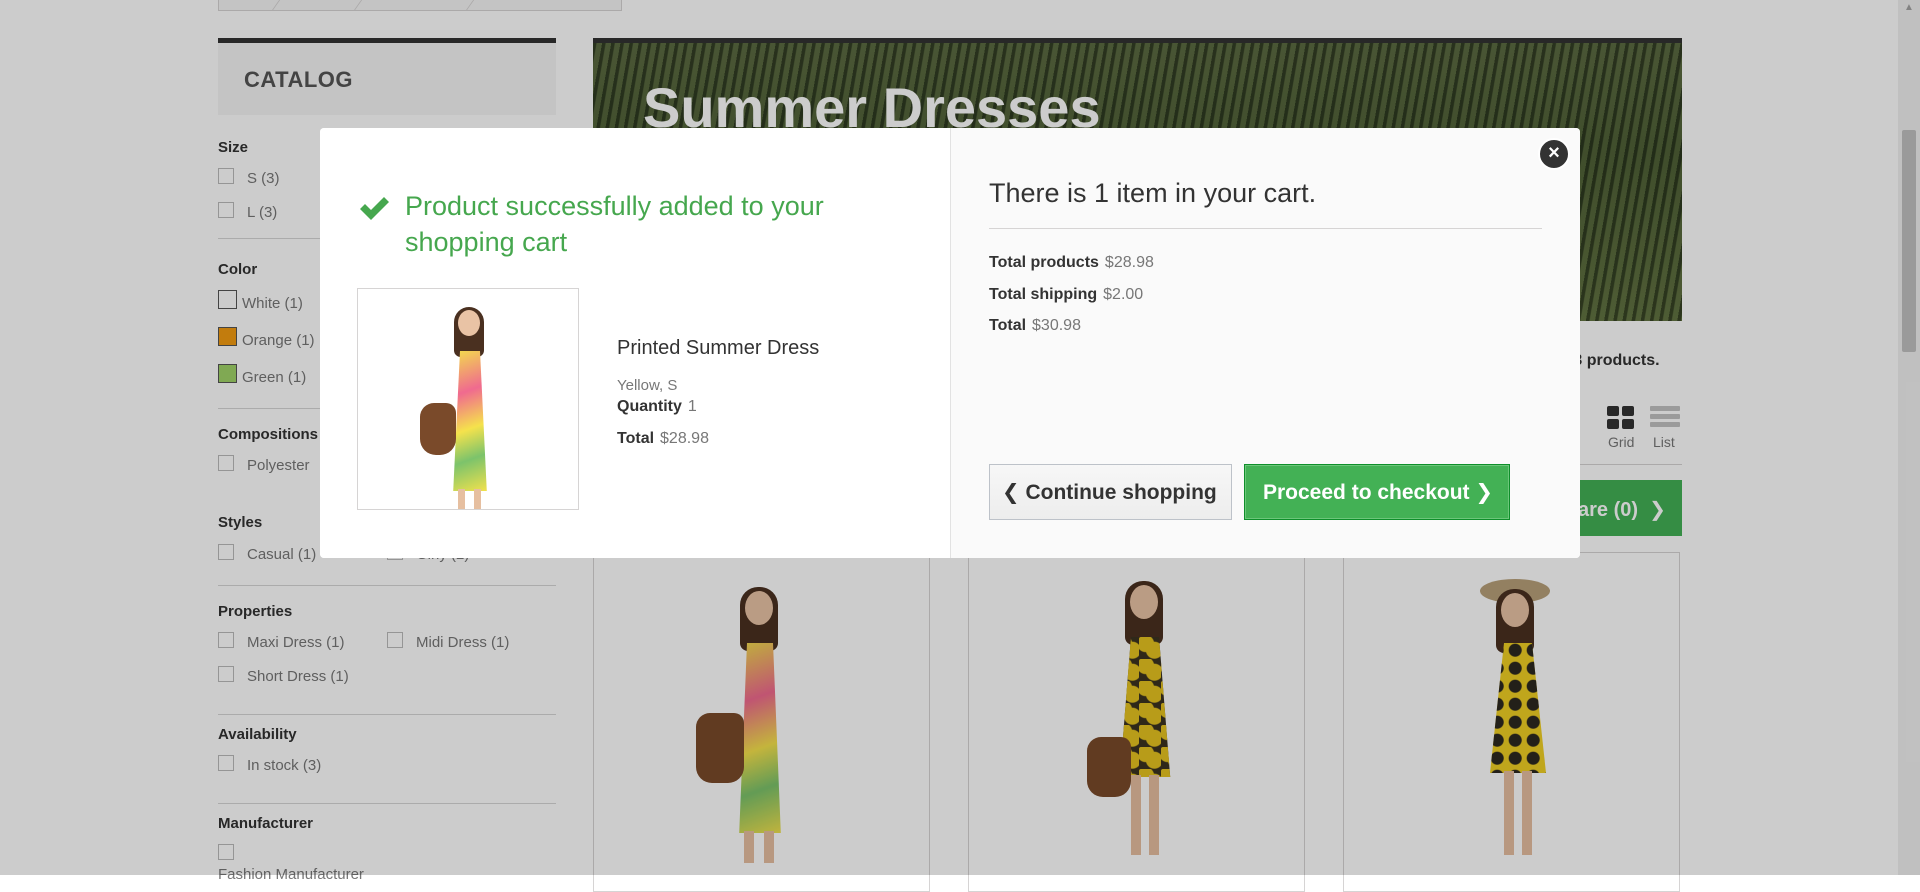  I want to click on proceed-to-checkout-label: Proceed to checkout, so click(1366, 492).